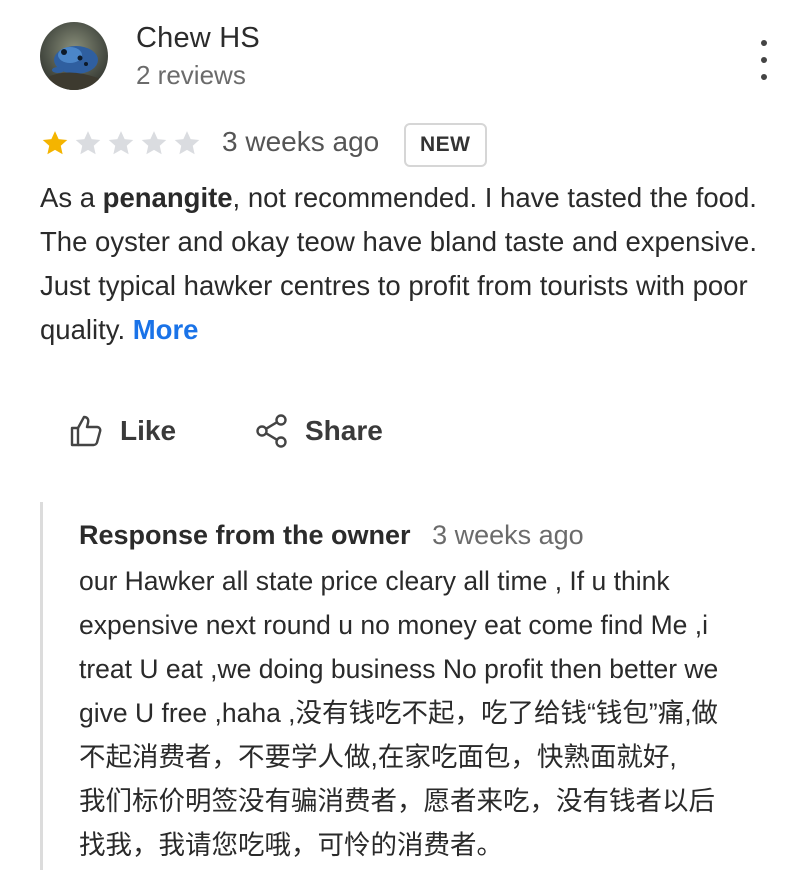 Image resolution: width=811 pixels, height=870 pixels. I want to click on thumbs-up-icon, so click(86, 431).